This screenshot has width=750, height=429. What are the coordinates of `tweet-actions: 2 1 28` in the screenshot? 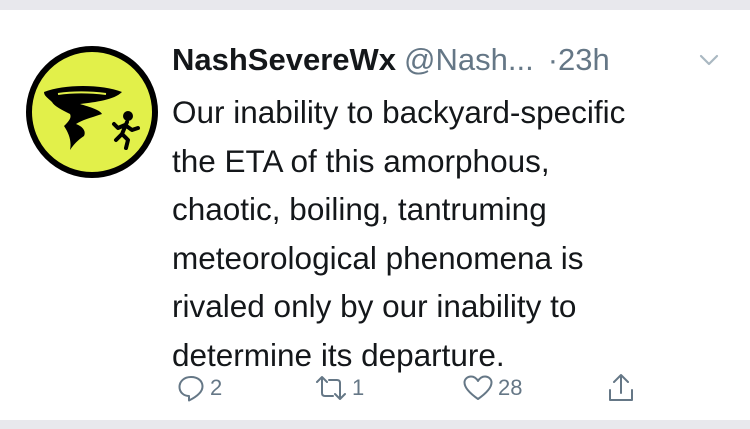 It's located at (412, 388).